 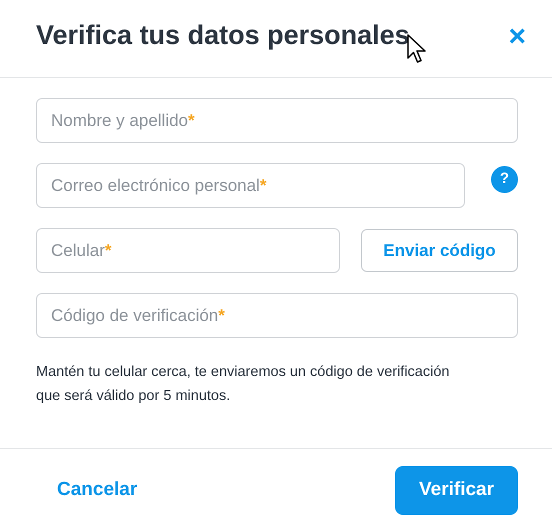 What do you see at coordinates (439, 250) in the screenshot?
I see `send-code-button: Enviar código` at bounding box center [439, 250].